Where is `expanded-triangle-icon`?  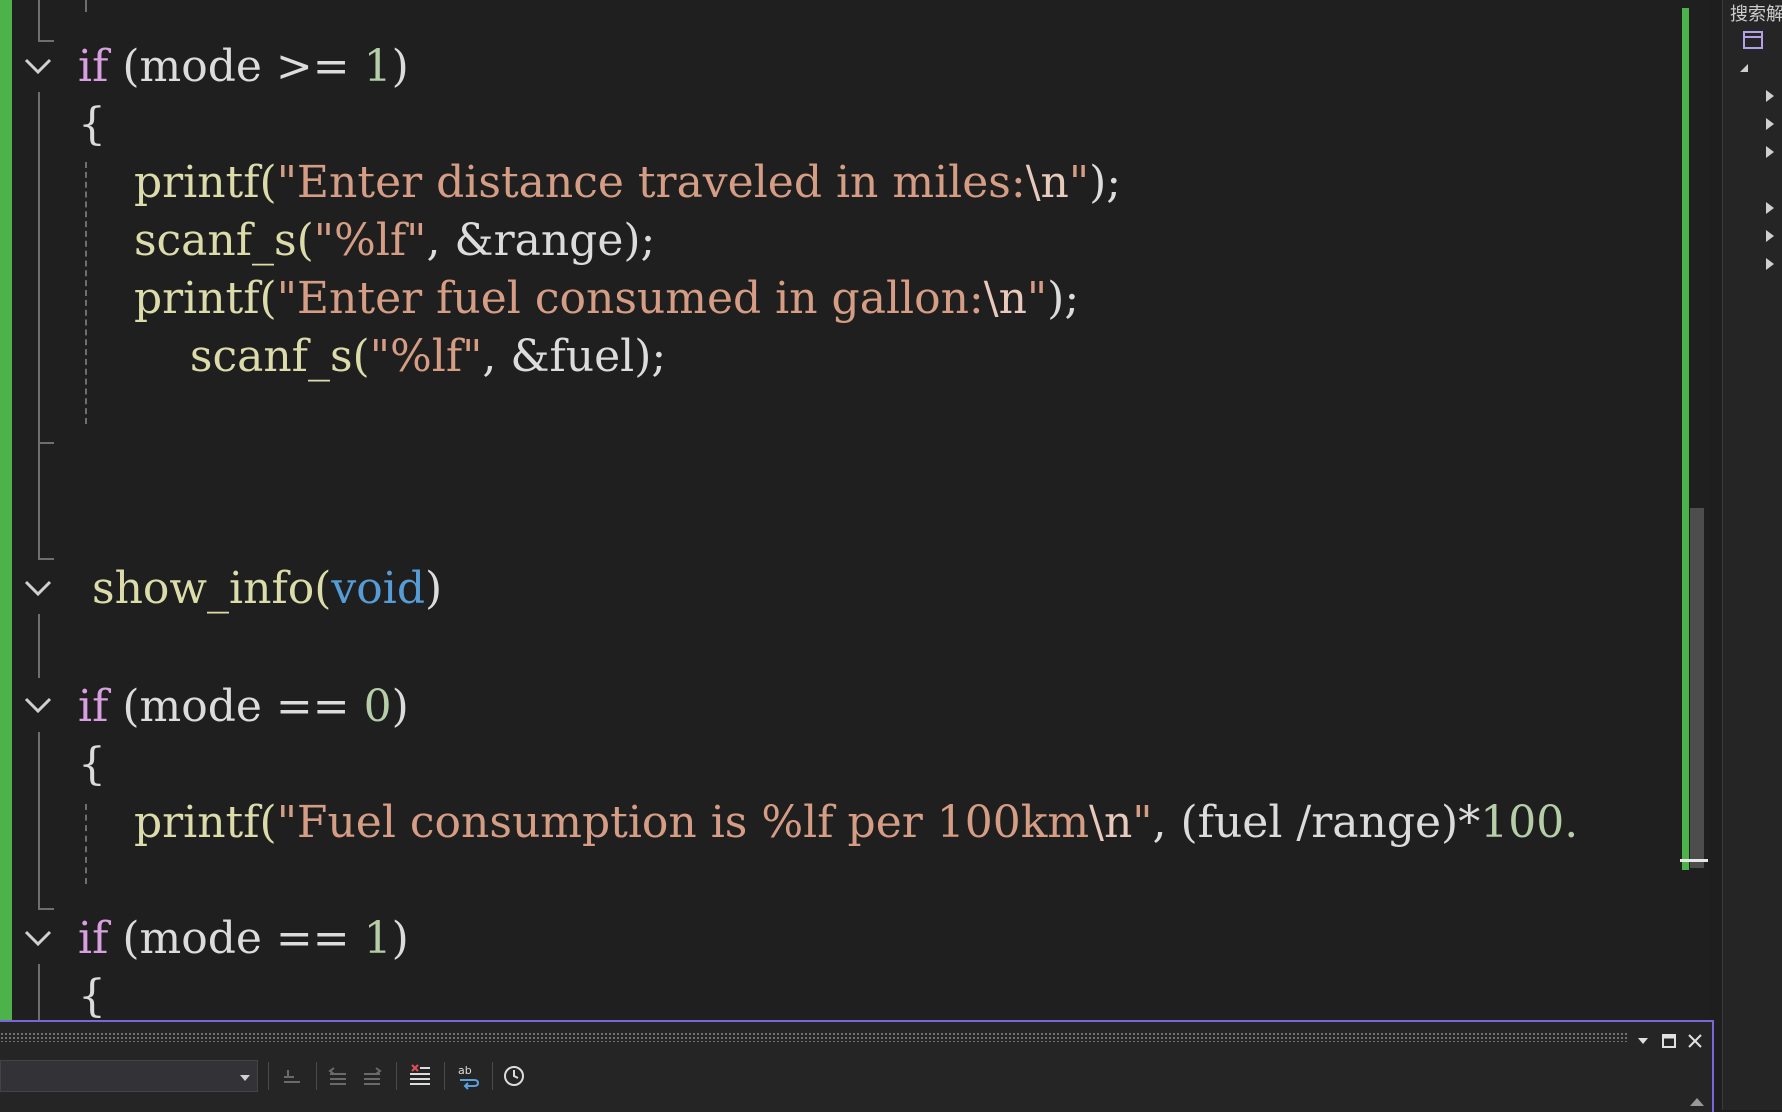 expanded-triangle-icon is located at coordinates (1744, 68).